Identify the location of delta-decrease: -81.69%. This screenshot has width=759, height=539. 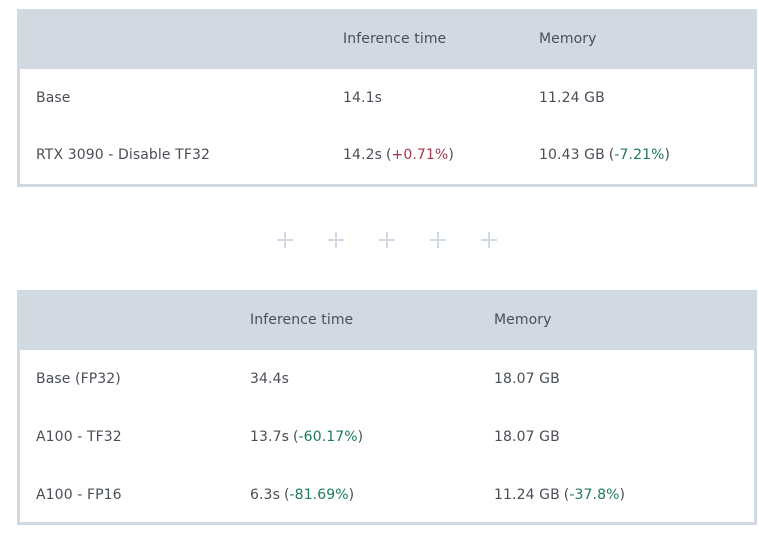
(319, 495).